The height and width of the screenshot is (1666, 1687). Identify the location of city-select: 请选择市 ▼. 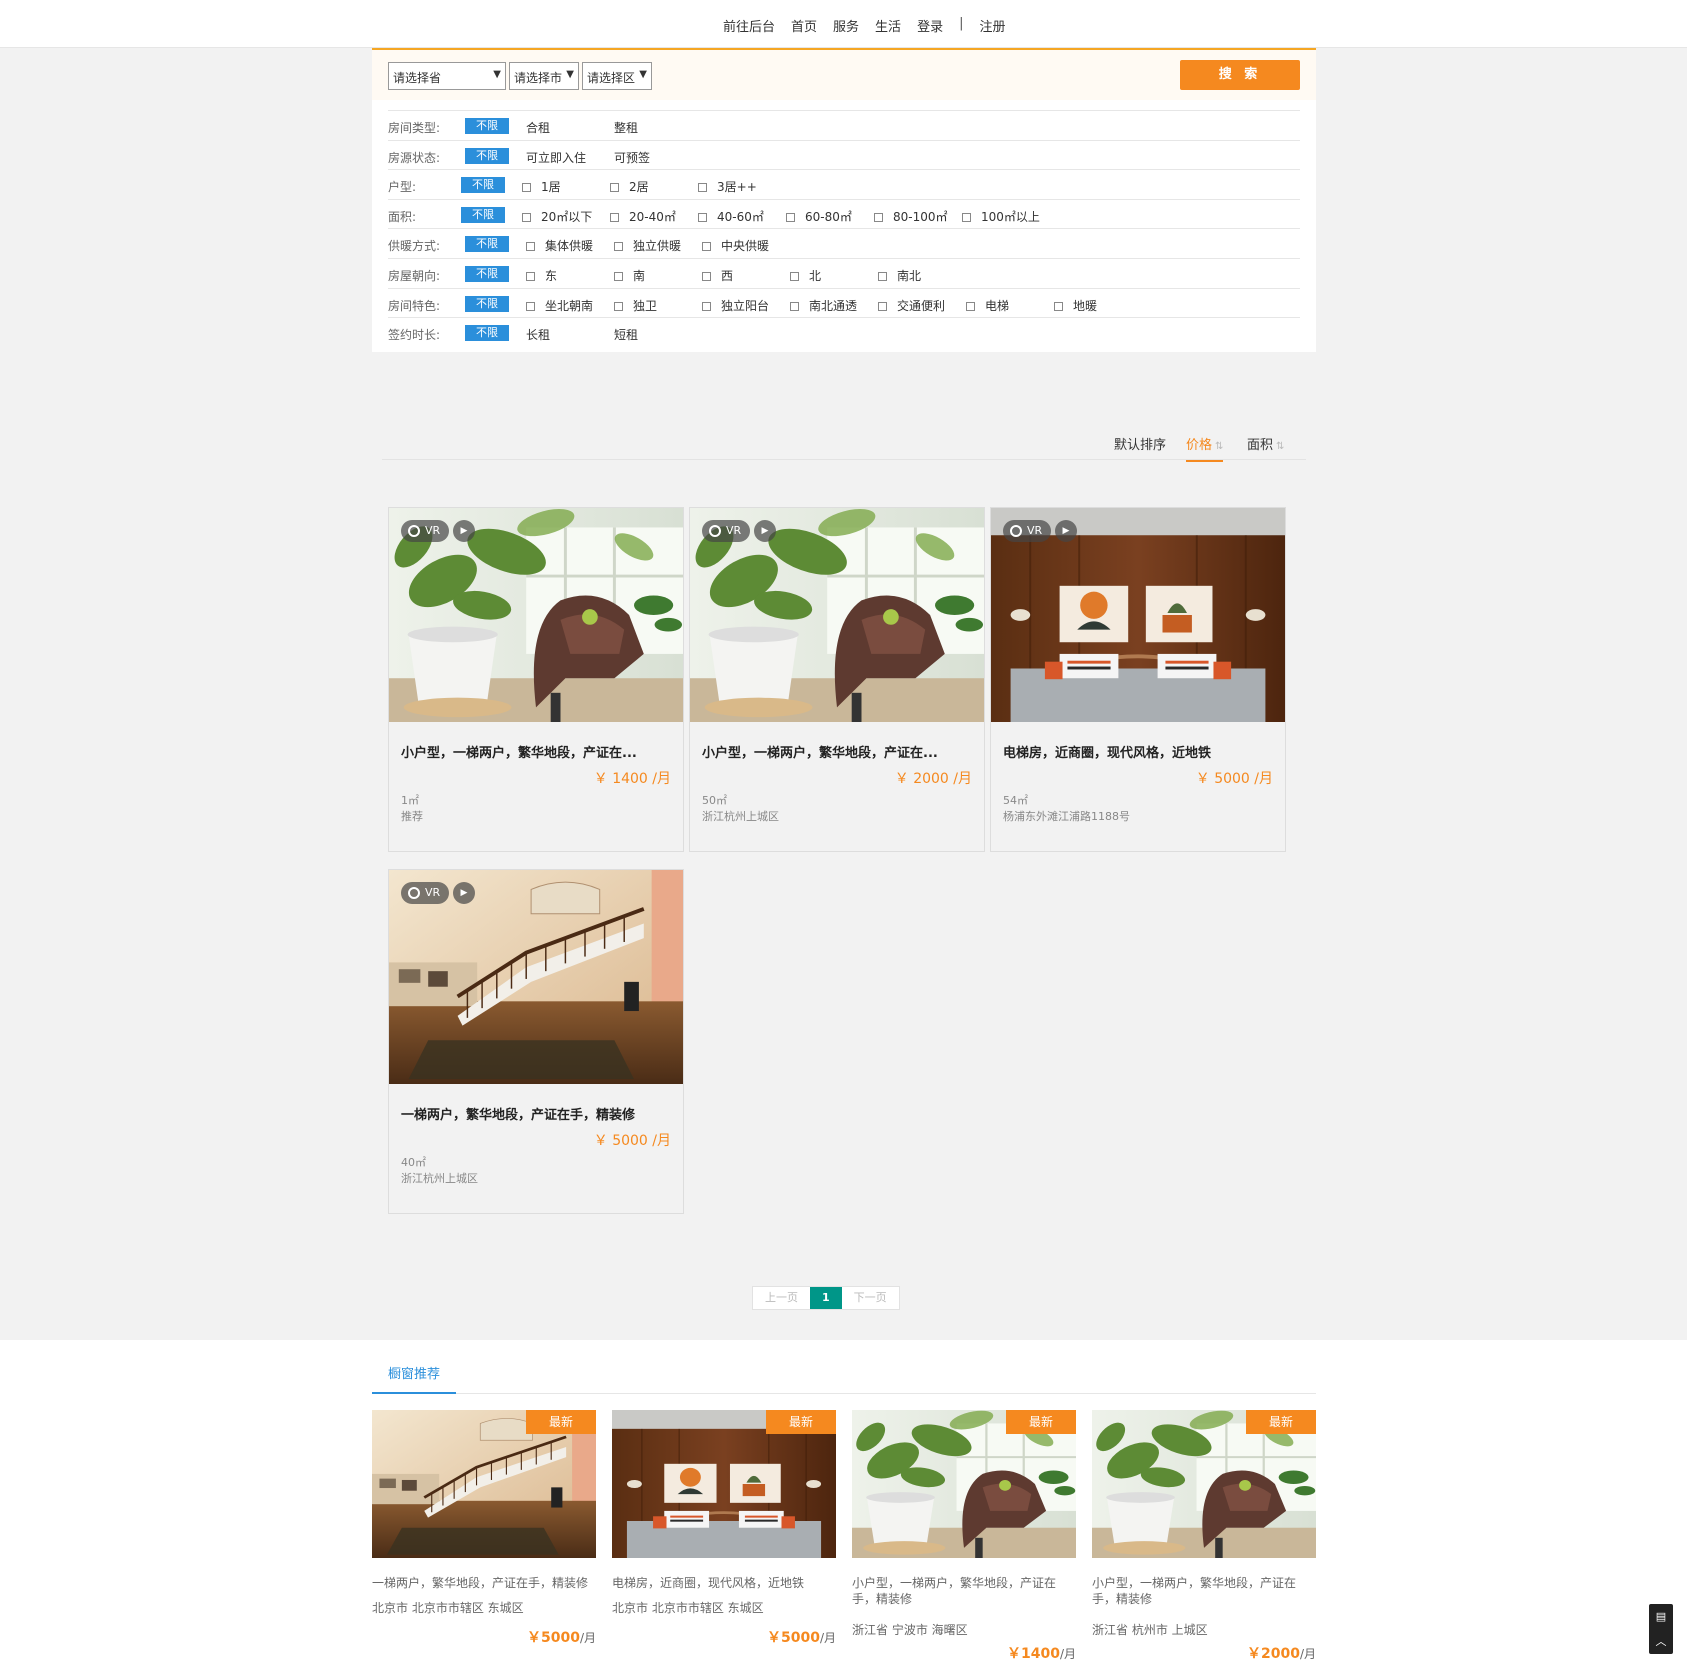
(544, 76).